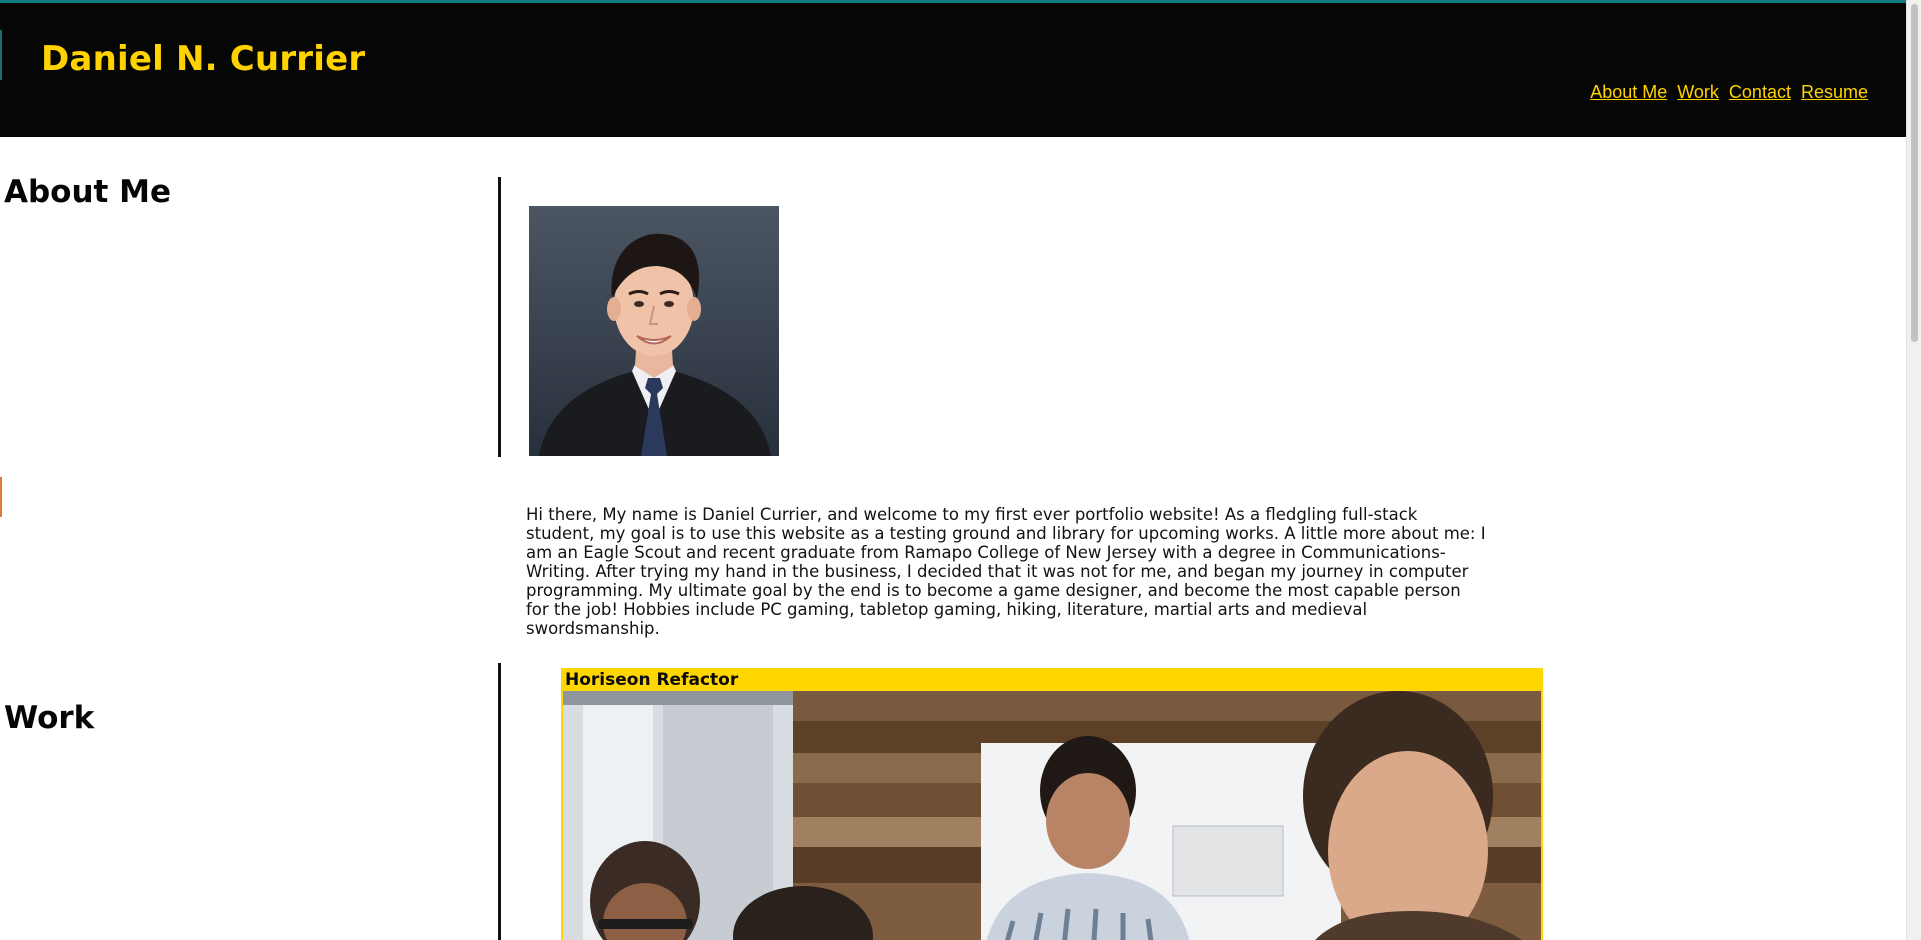 Image resolution: width=1921 pixels, height=940 pixels. I want to click on nav-link-about-me: About Me, so click(1628, 92).